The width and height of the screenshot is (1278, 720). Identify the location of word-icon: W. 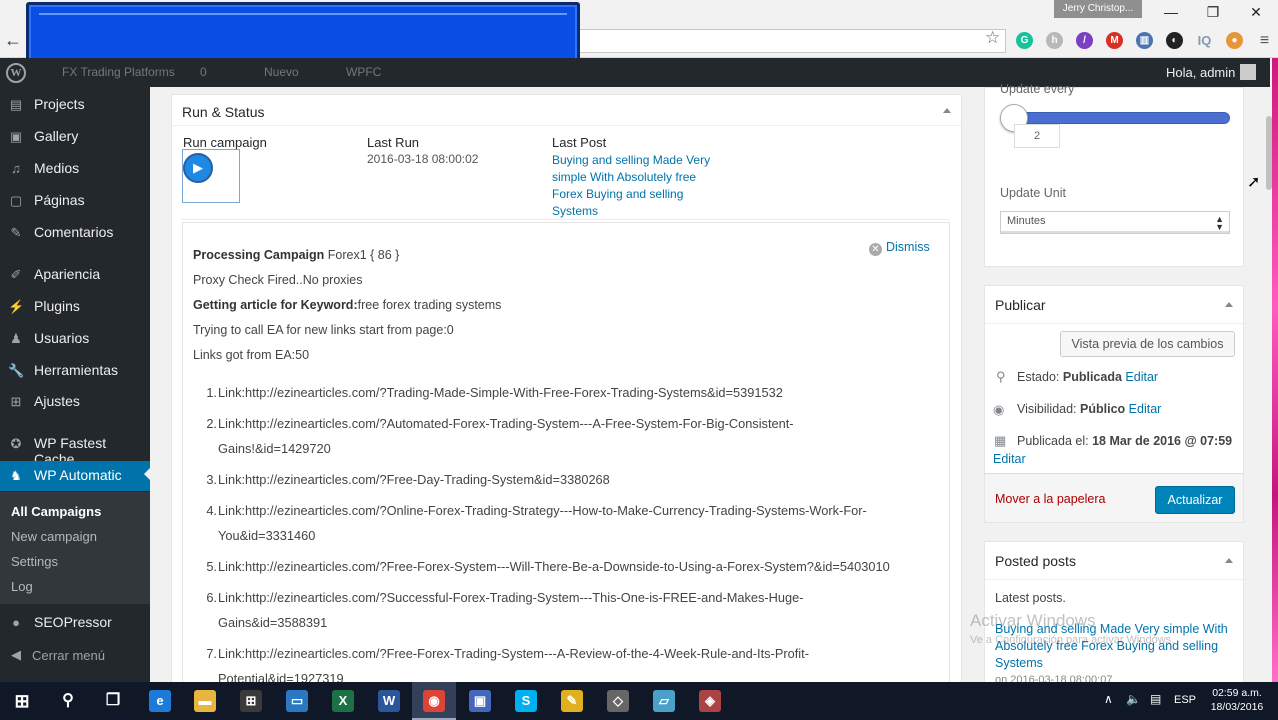
(389, 701).